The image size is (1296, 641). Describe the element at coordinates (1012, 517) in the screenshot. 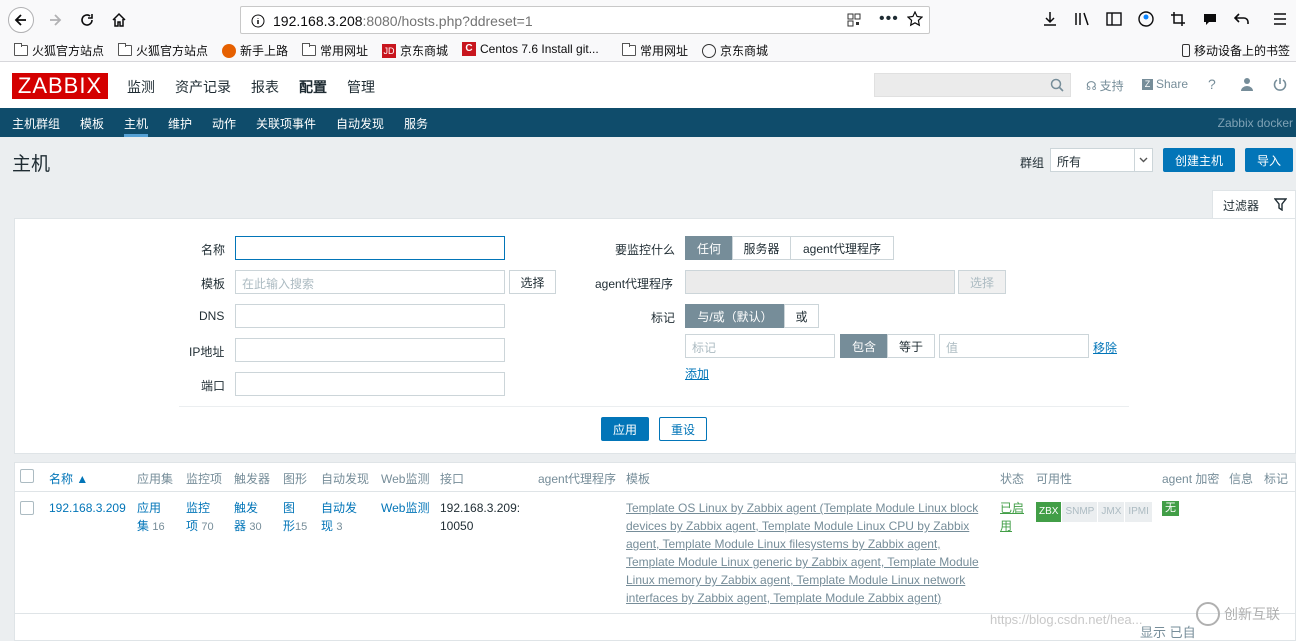

I see `status-link: 已启用` at that location.